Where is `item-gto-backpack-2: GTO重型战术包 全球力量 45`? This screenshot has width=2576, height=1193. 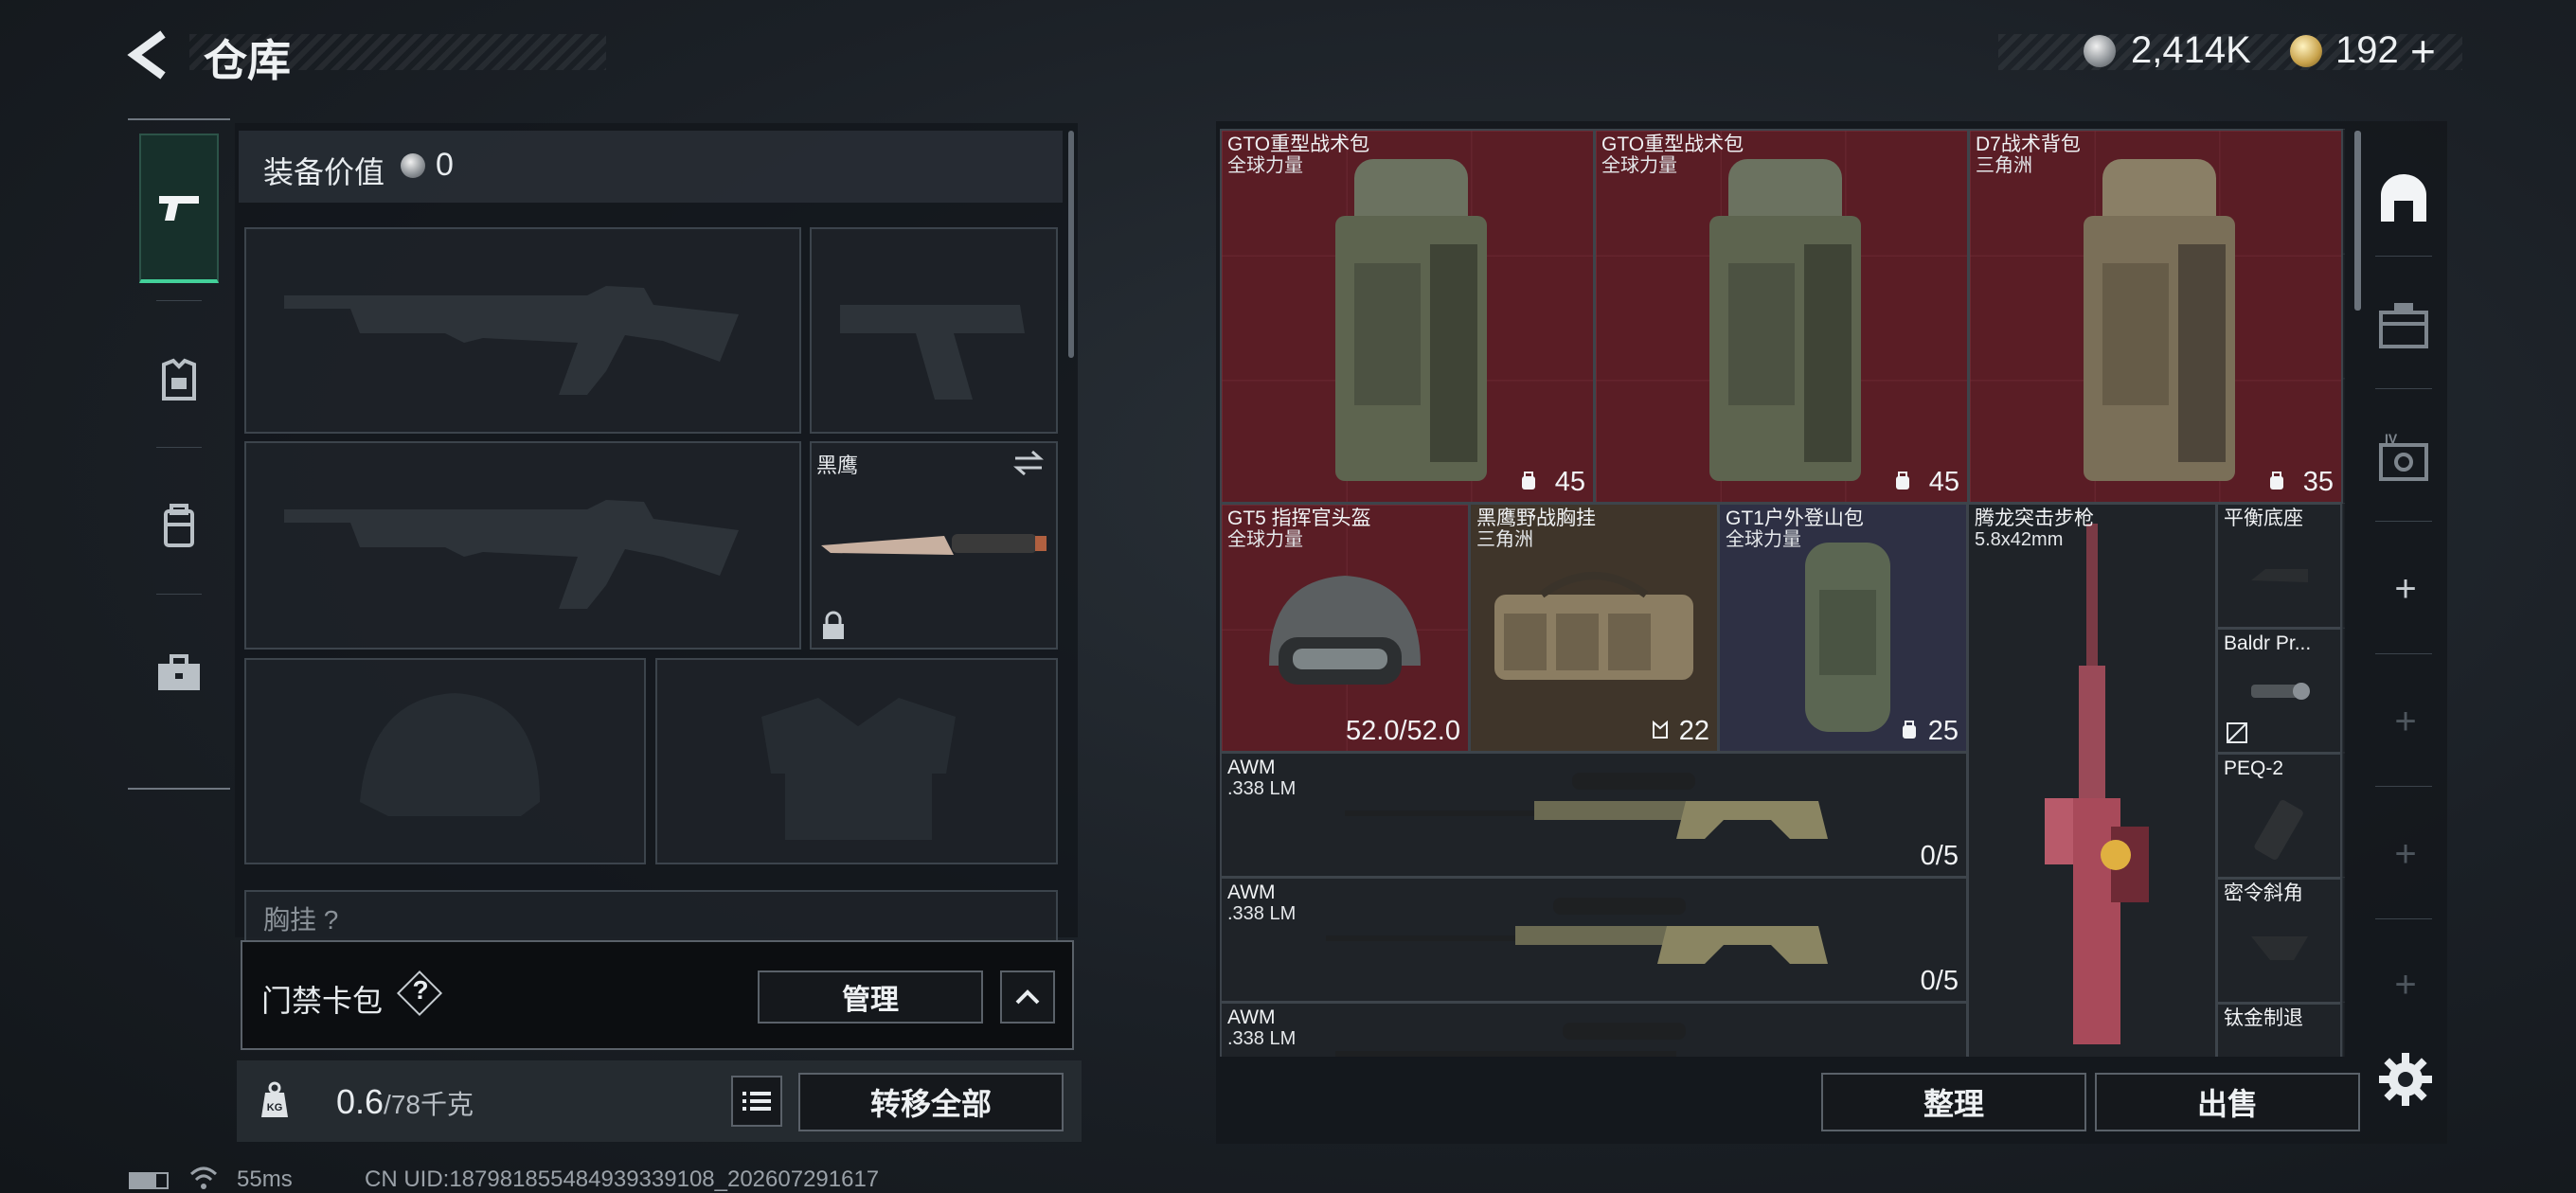
item-gto-backpack-2: GTO重型战术包 全球力量 45 is located at coordinates (1781, 316).